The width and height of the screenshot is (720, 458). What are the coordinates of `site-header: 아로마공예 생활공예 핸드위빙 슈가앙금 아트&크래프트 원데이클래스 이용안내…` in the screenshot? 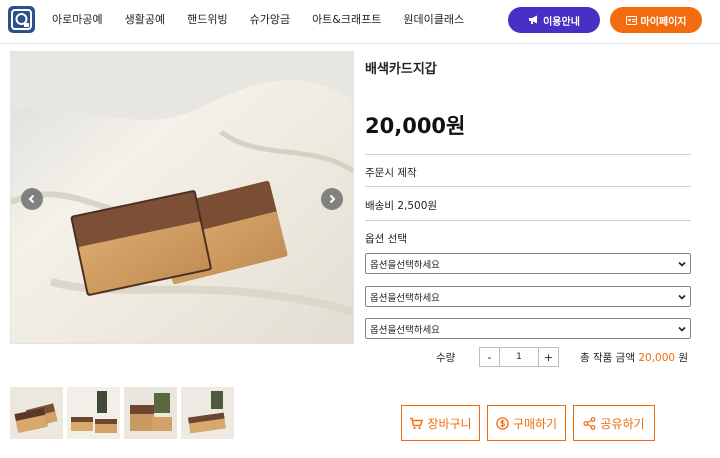 It's located at (360, 22).